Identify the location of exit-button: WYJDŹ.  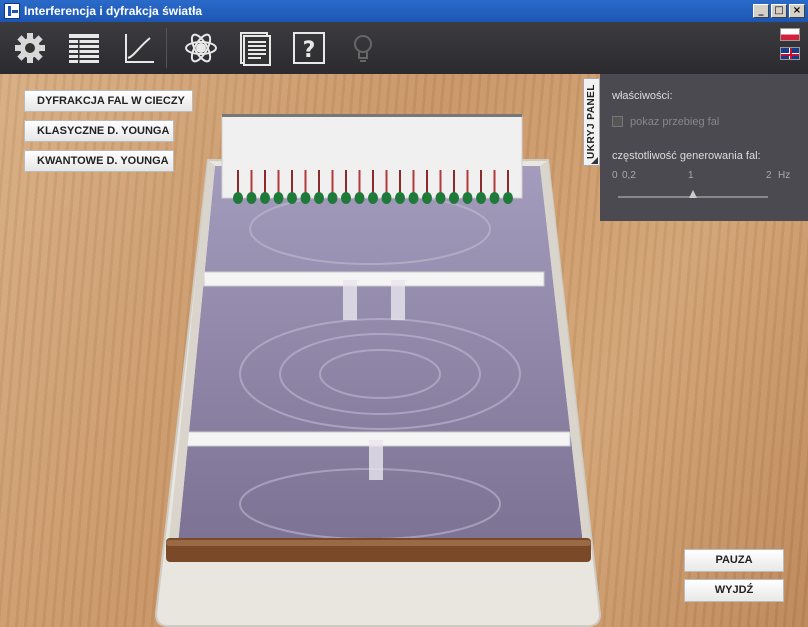
(734, 590).